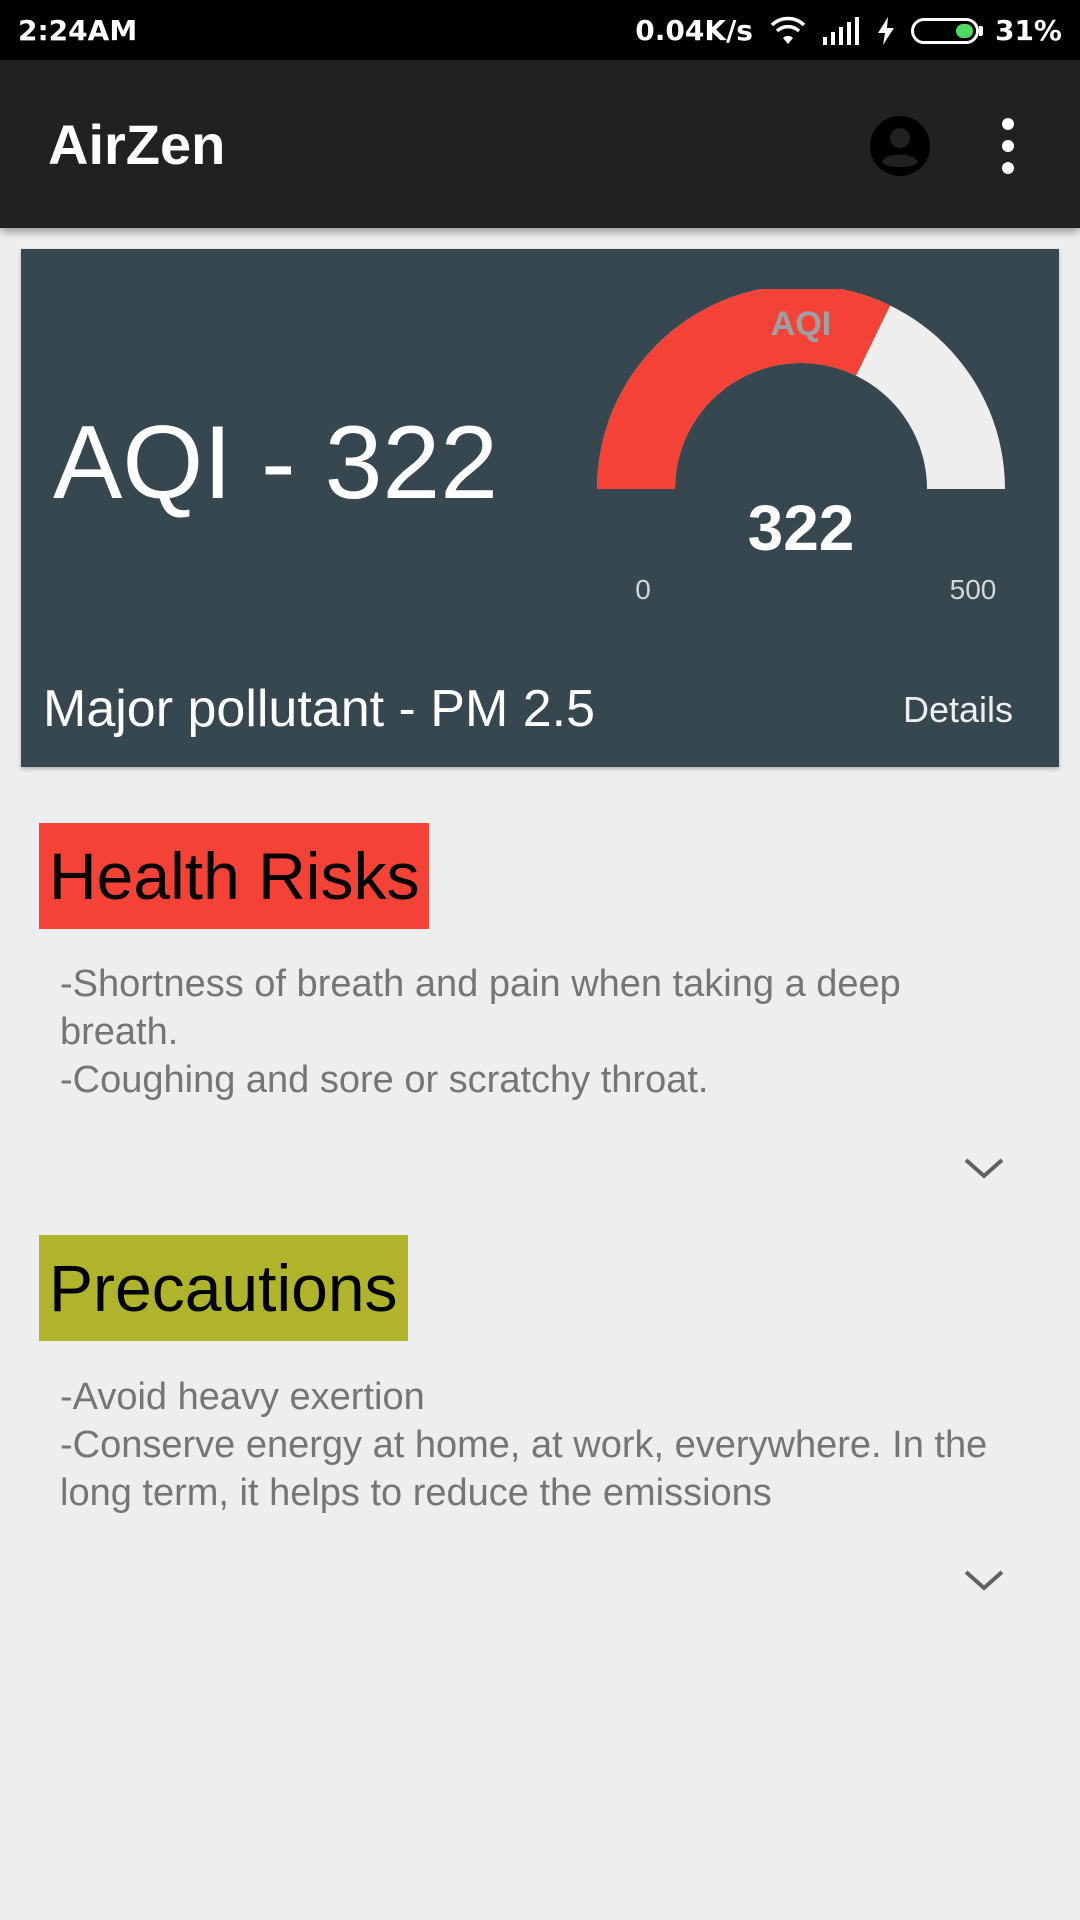  What do you see at coordinates (540, 30) in the screenshot?
I see `status-bar: 2:24AM 0.04K/s 31%` at bounding box center [540, 30].